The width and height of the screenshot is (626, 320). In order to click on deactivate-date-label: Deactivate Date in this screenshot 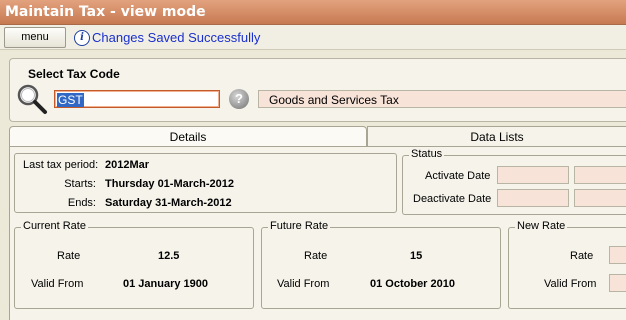, I will do `click(452, 199)`.